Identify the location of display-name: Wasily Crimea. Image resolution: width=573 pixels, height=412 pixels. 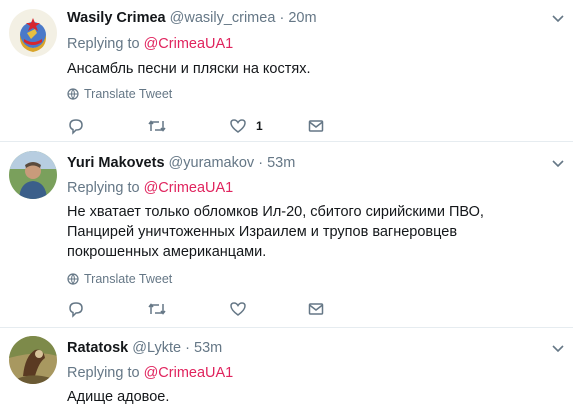
(116, 18).